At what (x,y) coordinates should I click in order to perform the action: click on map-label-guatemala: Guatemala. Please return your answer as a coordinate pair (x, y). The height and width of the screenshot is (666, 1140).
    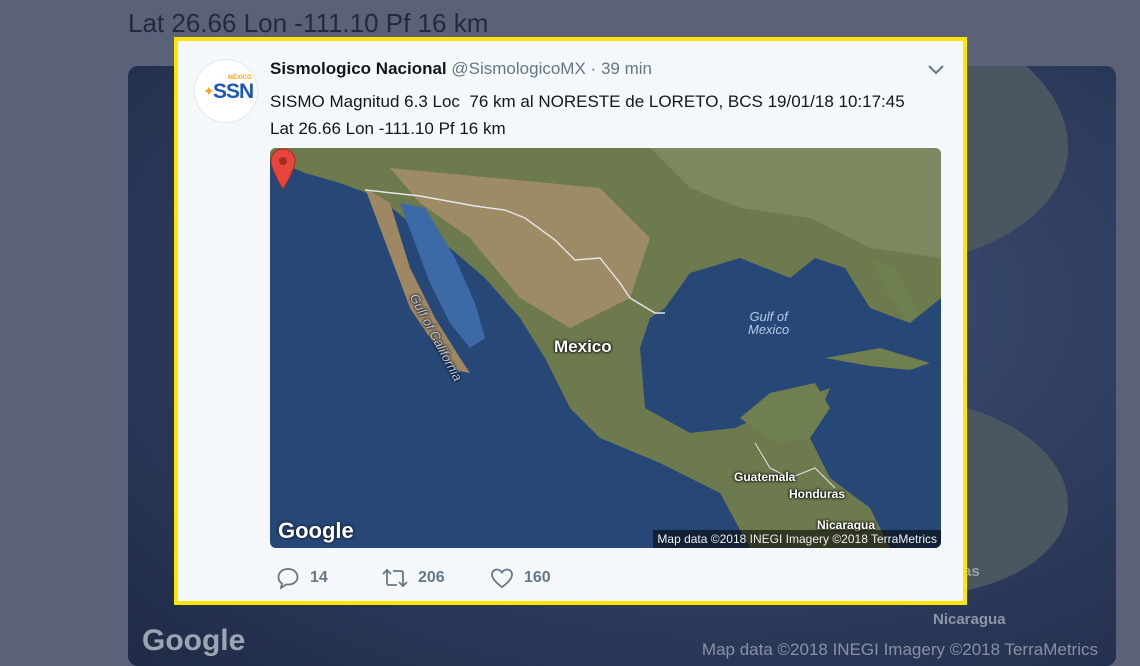
    Looking at the image, I should click on (765, 477).